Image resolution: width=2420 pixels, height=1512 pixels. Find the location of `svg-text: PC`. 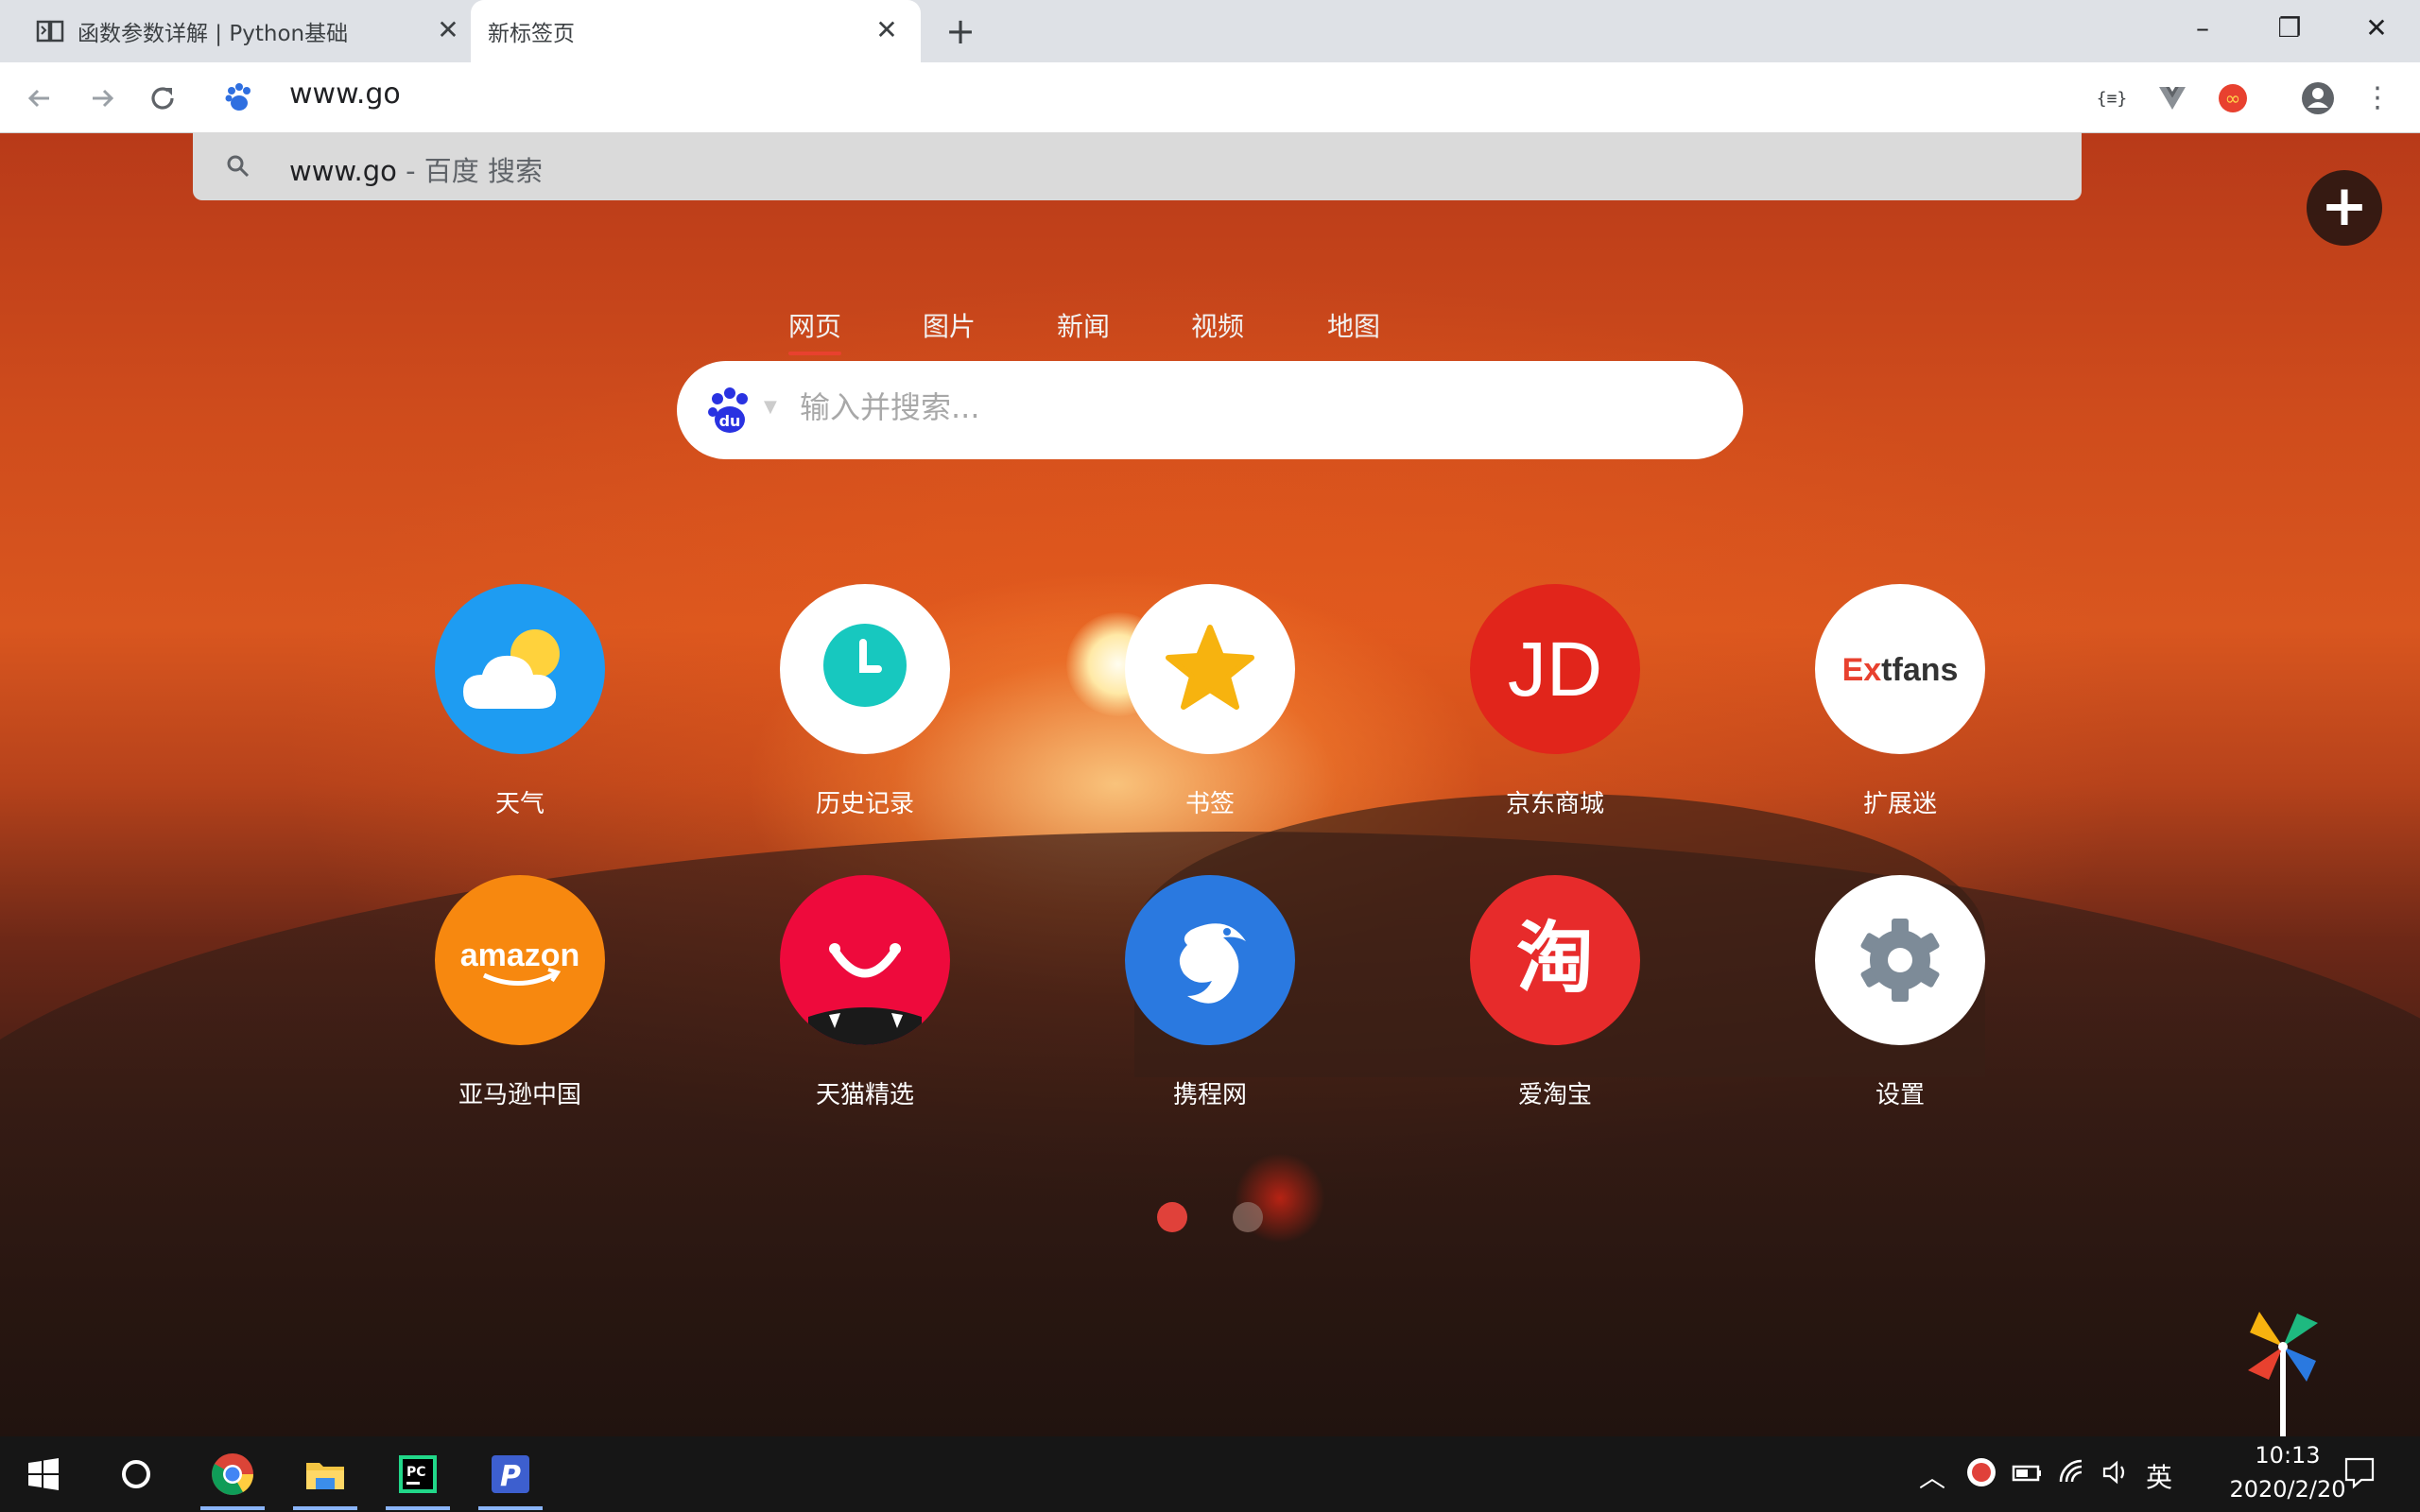

svg-text: PC is located at coordinates (416, 1472).